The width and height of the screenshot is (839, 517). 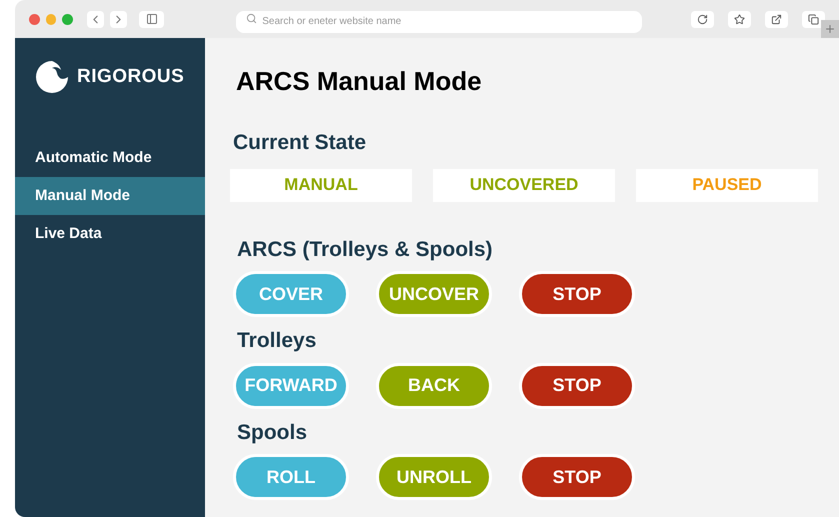 I want to click on search-icon, so click(x=252, y=18).